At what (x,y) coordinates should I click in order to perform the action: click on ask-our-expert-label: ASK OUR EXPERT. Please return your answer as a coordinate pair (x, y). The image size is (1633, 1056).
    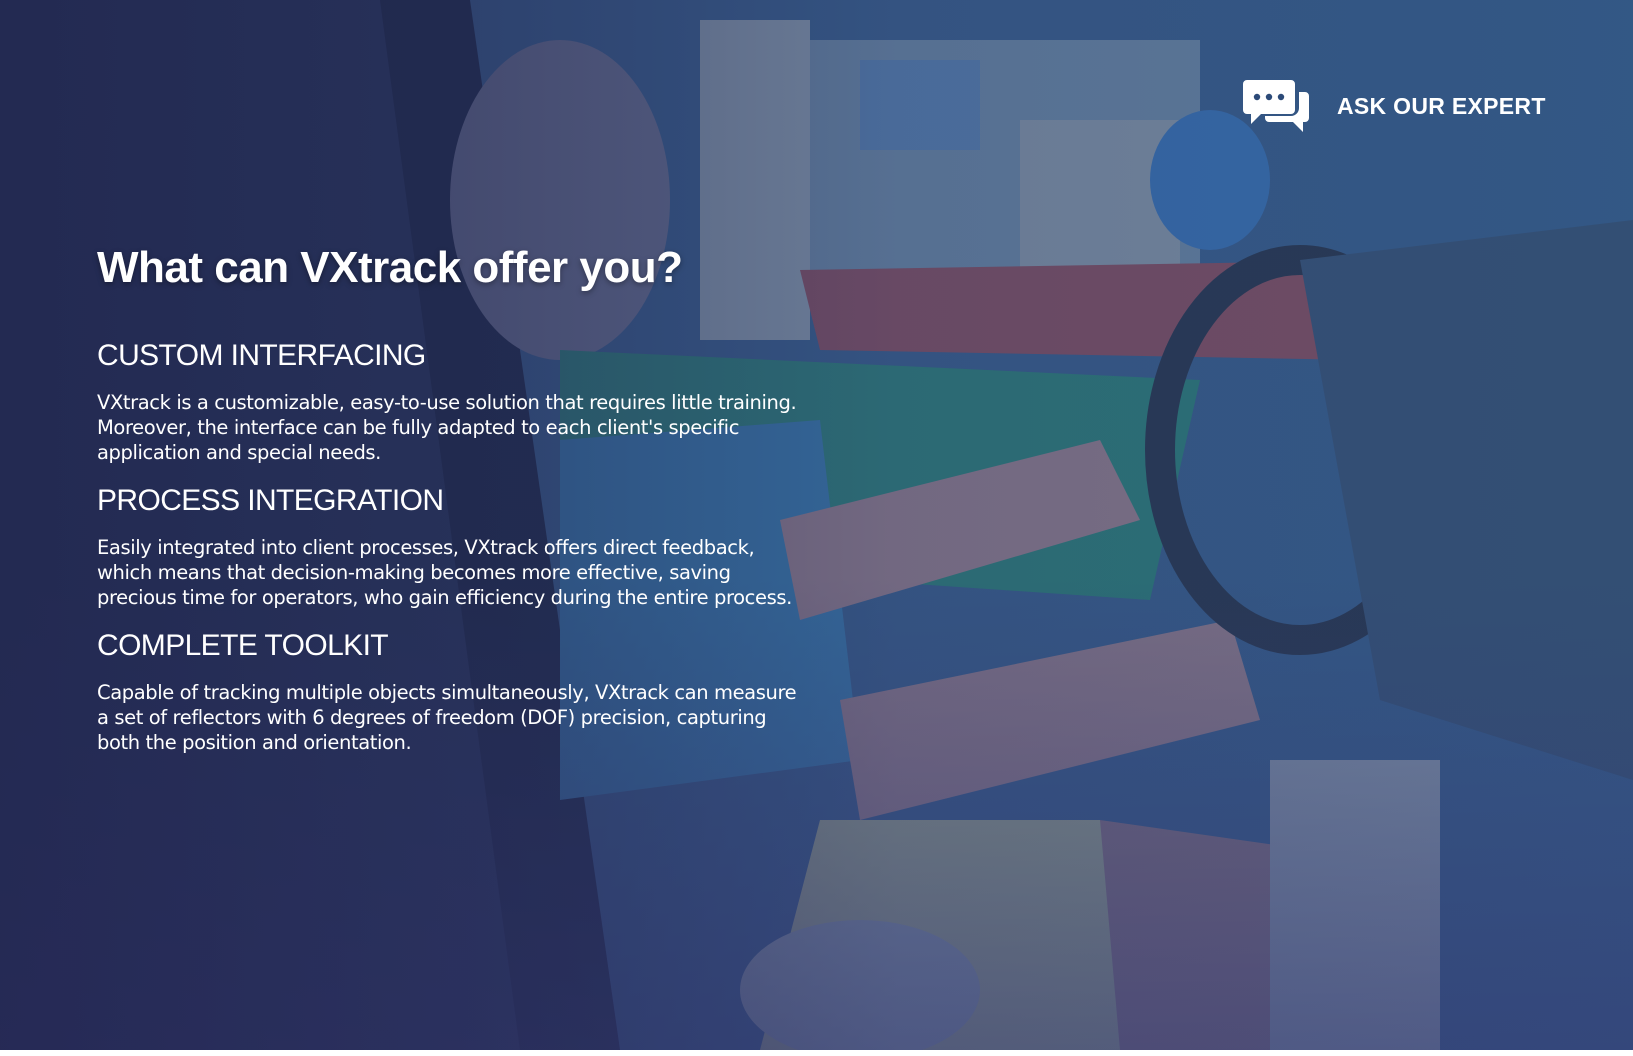
    Looking at the image, I should click on (1441, 105).